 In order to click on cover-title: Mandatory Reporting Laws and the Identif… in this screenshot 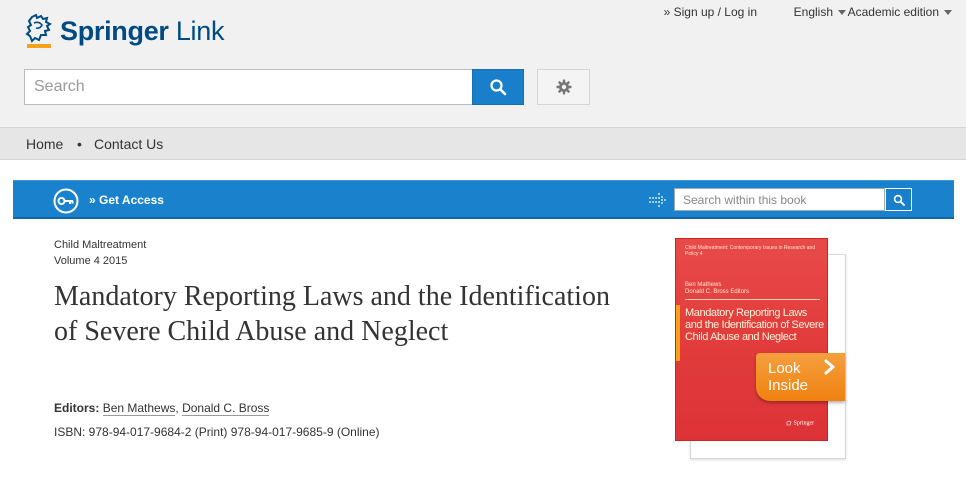, I will do `click(754, 325)`.